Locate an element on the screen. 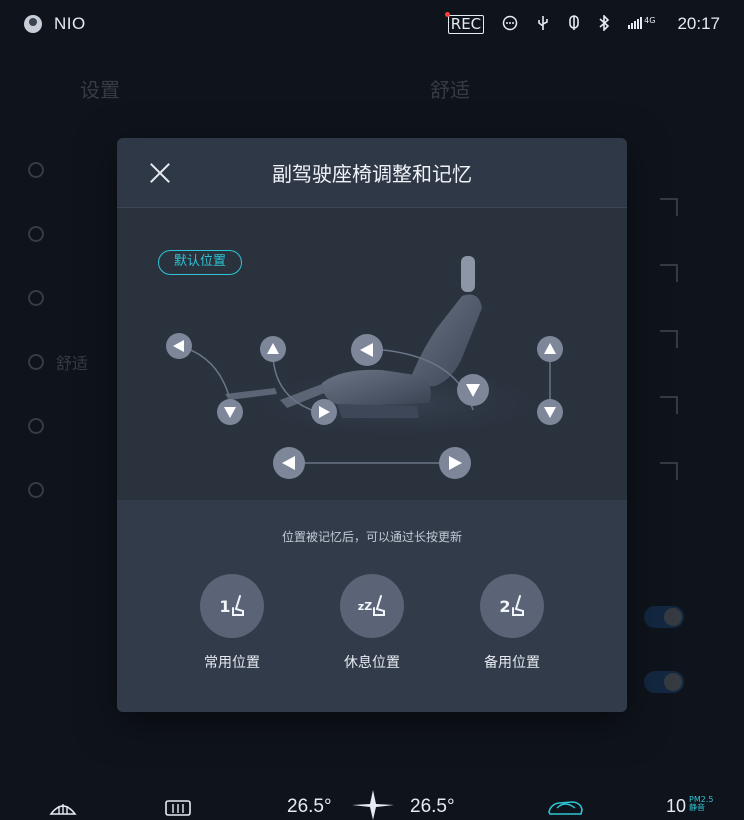 The width and height of the screenshot is (744, 820). brand-name: NIO is located at coordinates (70, 23).